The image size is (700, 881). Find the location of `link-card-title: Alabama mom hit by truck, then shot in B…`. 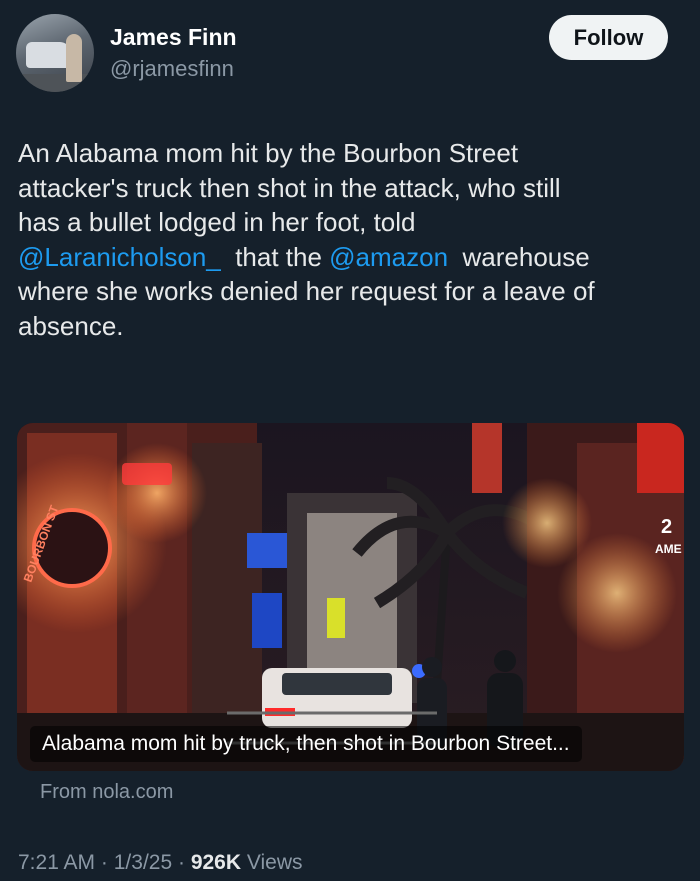

link-card-title: Alabama mom hit by truck, then shot in B… is located at coordinates (306, 744).